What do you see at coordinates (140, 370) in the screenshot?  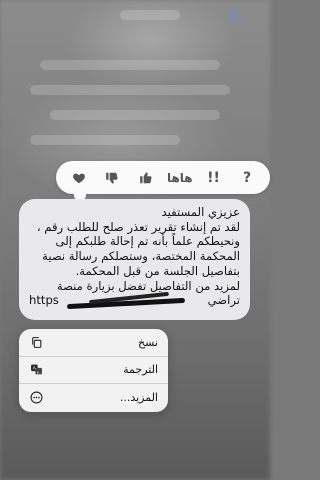 I see `menu-item-label: الترجمة` at bounding box center [140, 370].